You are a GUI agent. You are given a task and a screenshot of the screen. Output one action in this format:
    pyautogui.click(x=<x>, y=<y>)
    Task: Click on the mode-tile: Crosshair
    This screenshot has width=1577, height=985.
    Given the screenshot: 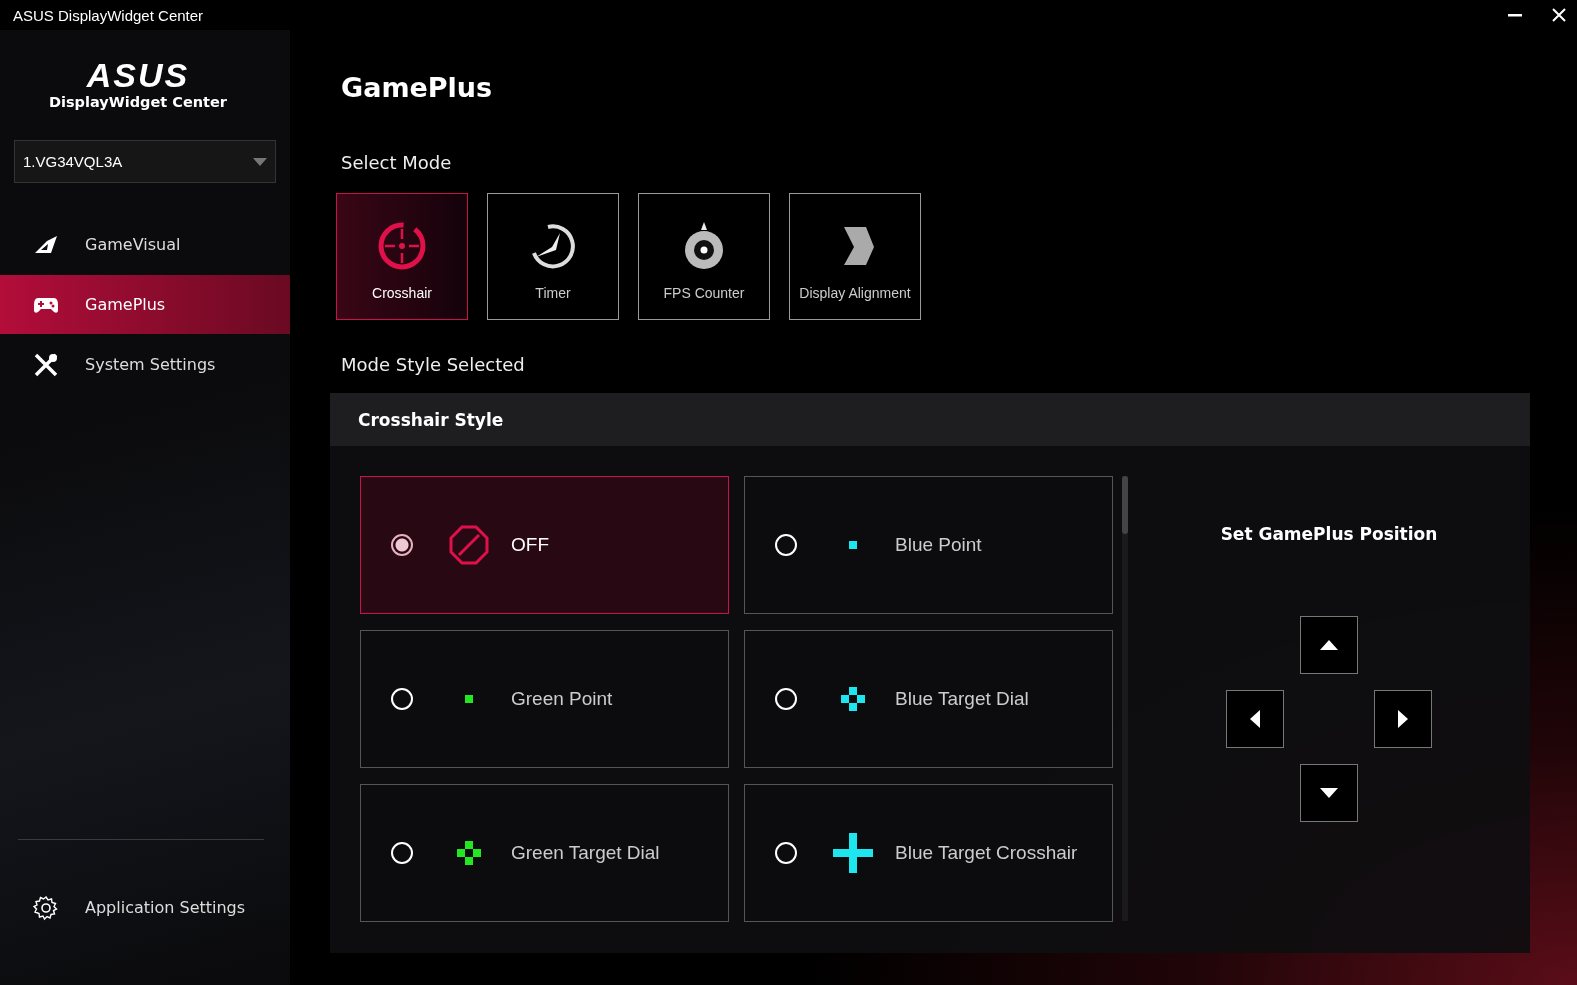 What is the action you would take?
    pyautogui.click(x=402, y=256)
    